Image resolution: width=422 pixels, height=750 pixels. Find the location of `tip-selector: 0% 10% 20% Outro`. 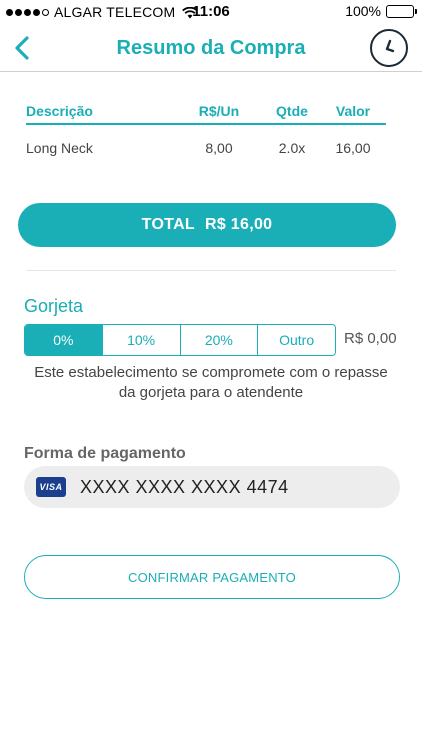

tip-selector: 0% 10% 20% Outro is located at coordinates (180, 340).